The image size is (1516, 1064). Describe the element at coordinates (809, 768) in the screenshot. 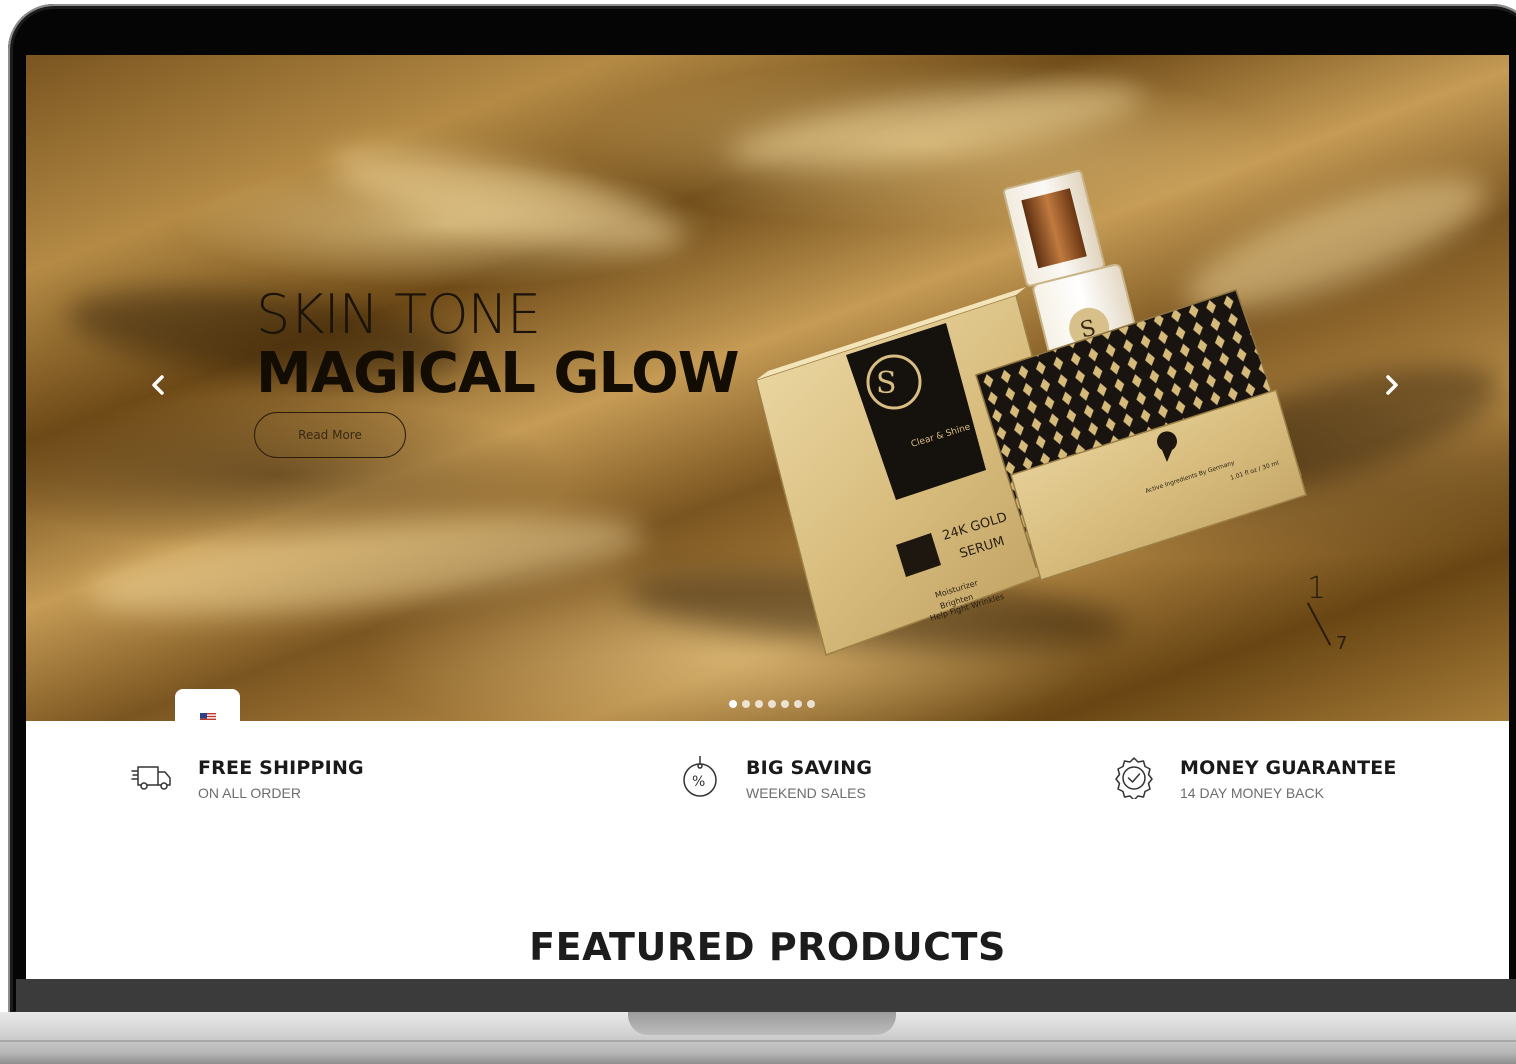

I see `feature-title: BIG SAVING` at that location.